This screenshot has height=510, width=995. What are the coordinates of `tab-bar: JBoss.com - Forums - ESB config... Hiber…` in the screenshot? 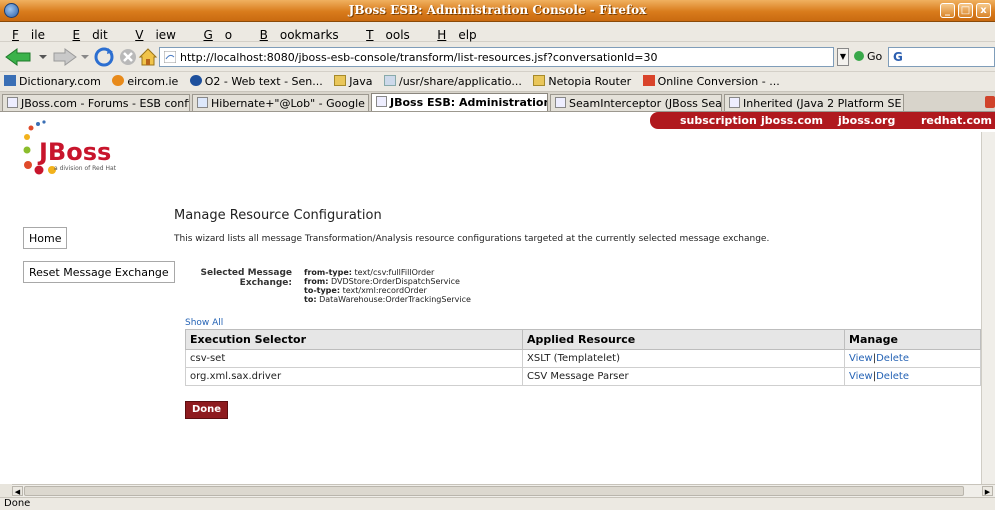 It's located at (497, 102).